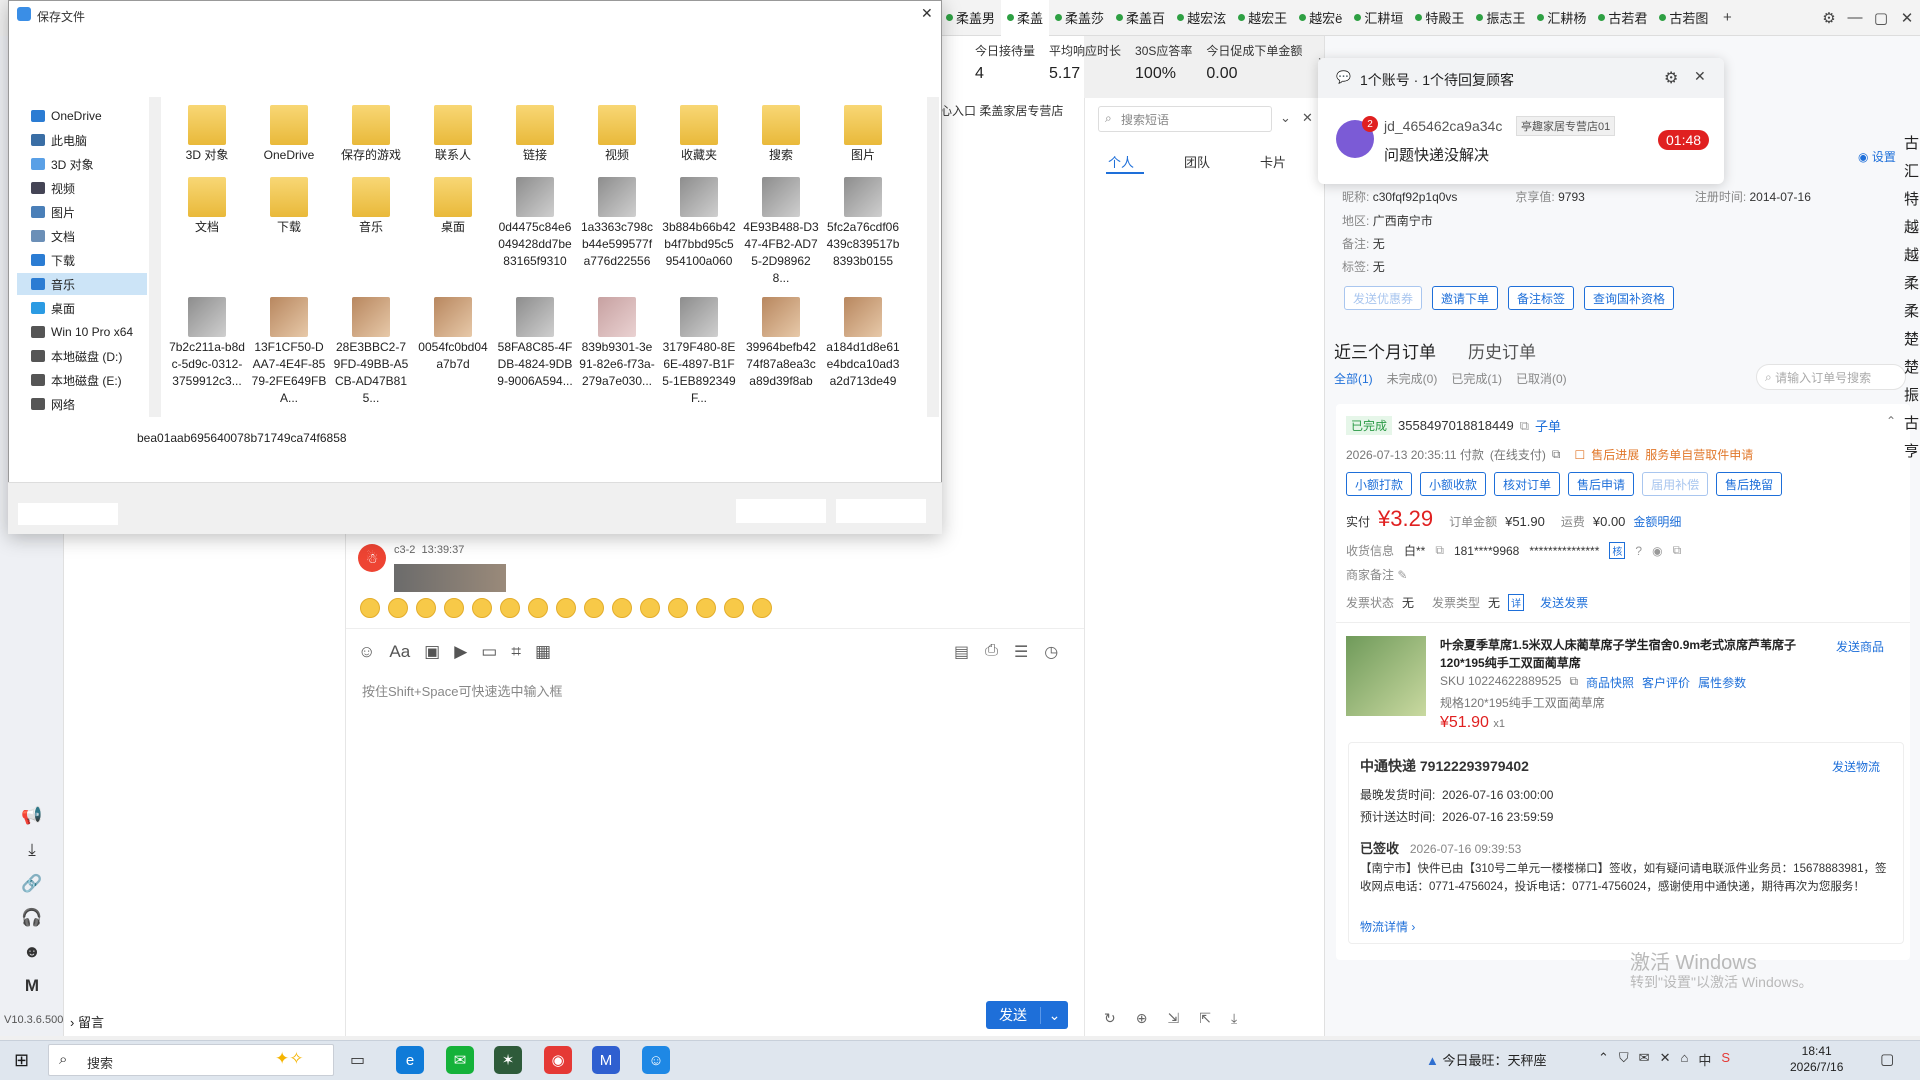 This screenshot has height=1080, width=1920. What do you see at coordinates (1638, 551) in the screenshot?
I see `help-icon: ?` at bounding box center [1638, 551].